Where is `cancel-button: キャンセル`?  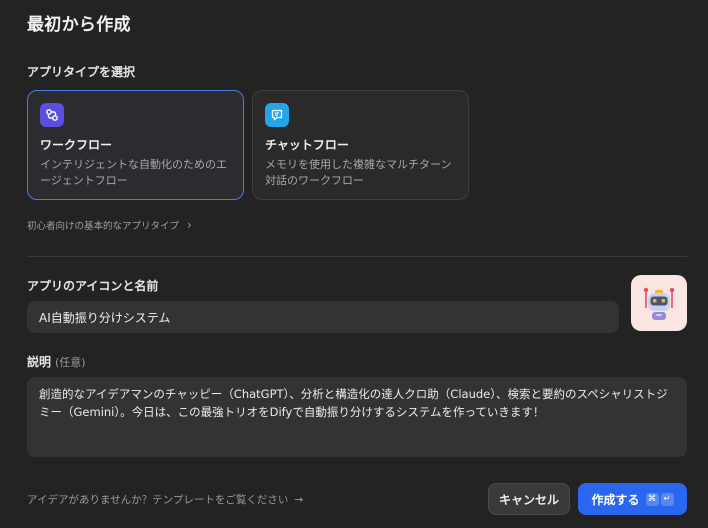 cancel-button: キャンセル is located at coordinates (529, 499).